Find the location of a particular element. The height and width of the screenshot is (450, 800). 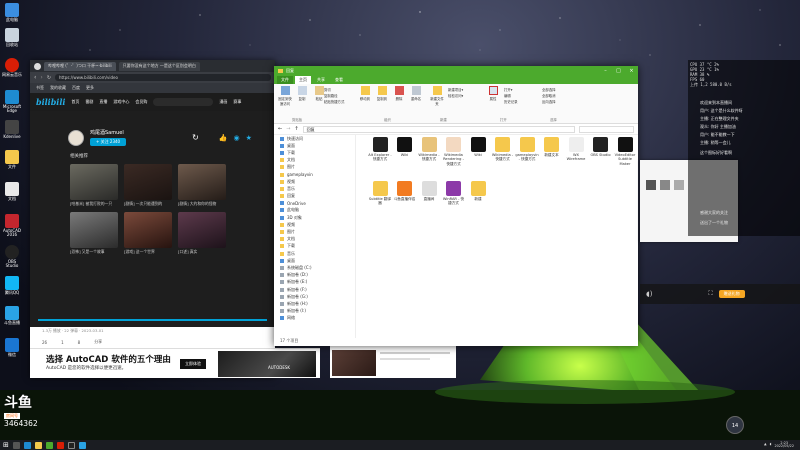

easy-access-button: 轻松访问▾ is located at coordinates (455, 96).